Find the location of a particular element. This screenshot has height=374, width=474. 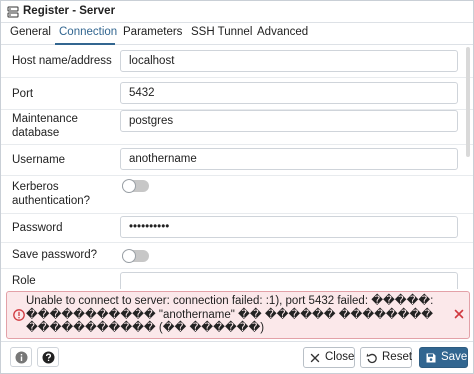

host-label: Host name/address is located at coordinates (62, 61).